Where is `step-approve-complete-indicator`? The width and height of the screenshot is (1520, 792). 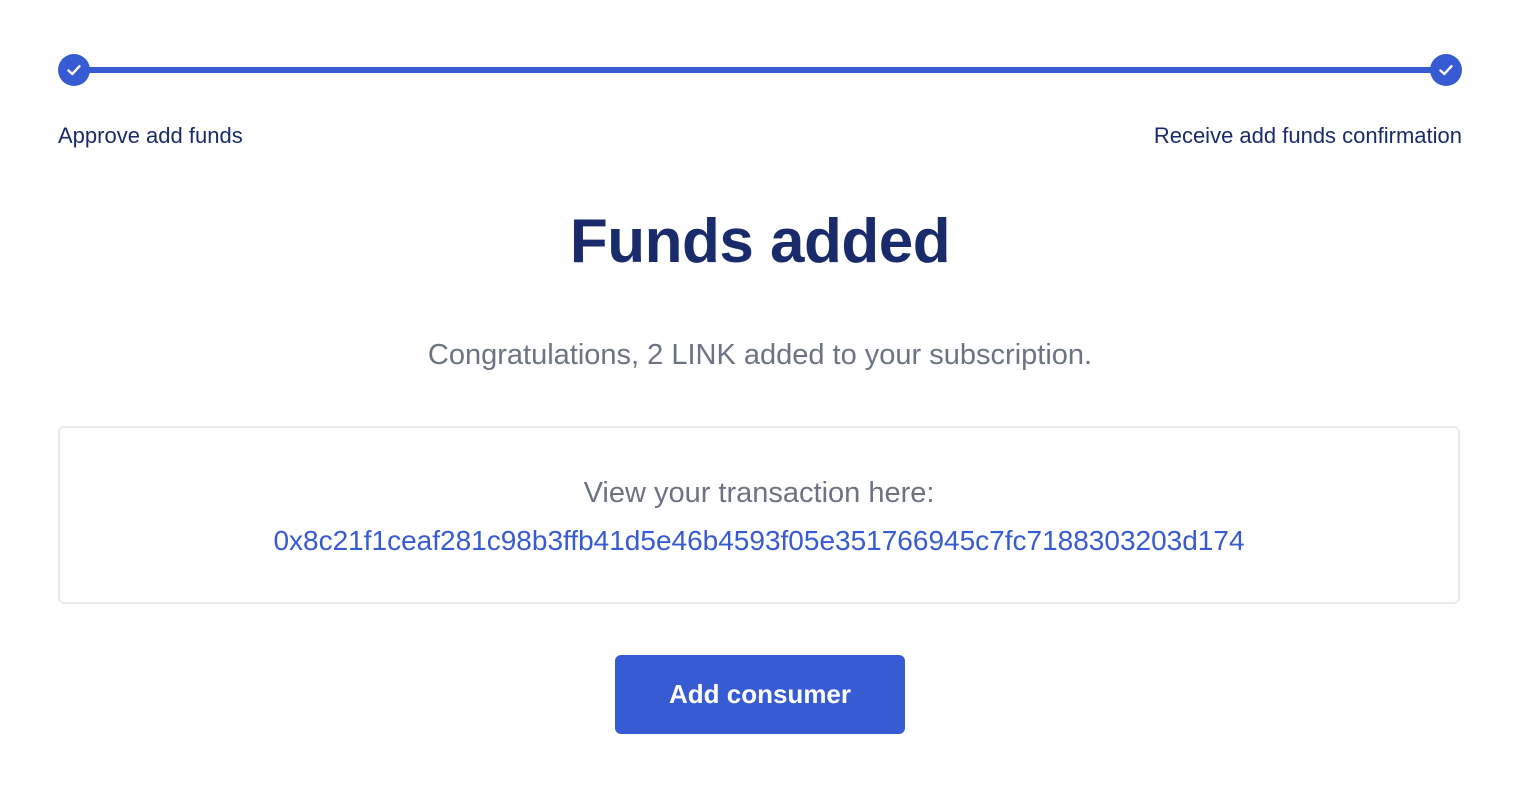 step-approve-complete-indicator is located at coordinates (74, 70).